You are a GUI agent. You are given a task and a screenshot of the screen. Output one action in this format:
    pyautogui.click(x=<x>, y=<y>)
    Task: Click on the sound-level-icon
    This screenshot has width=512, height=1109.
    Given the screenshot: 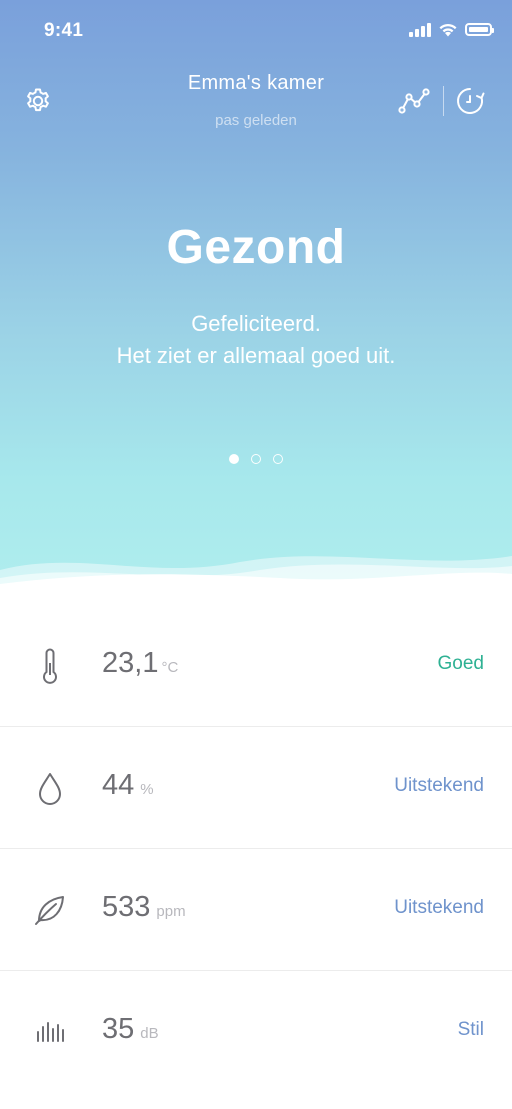 What is the action you would take?
    pyautogui.click(x=50, y=1032)
    